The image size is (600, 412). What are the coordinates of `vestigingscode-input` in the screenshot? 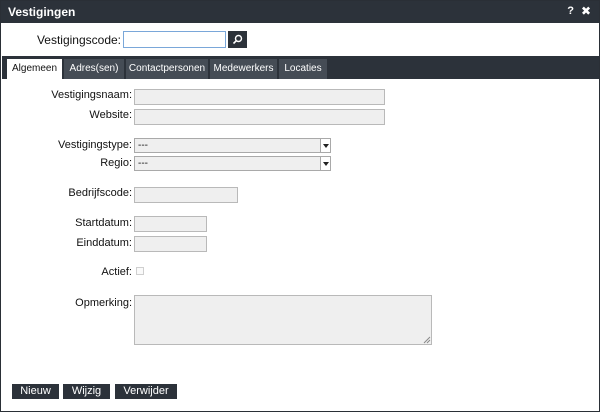 It's located at (174, 39).